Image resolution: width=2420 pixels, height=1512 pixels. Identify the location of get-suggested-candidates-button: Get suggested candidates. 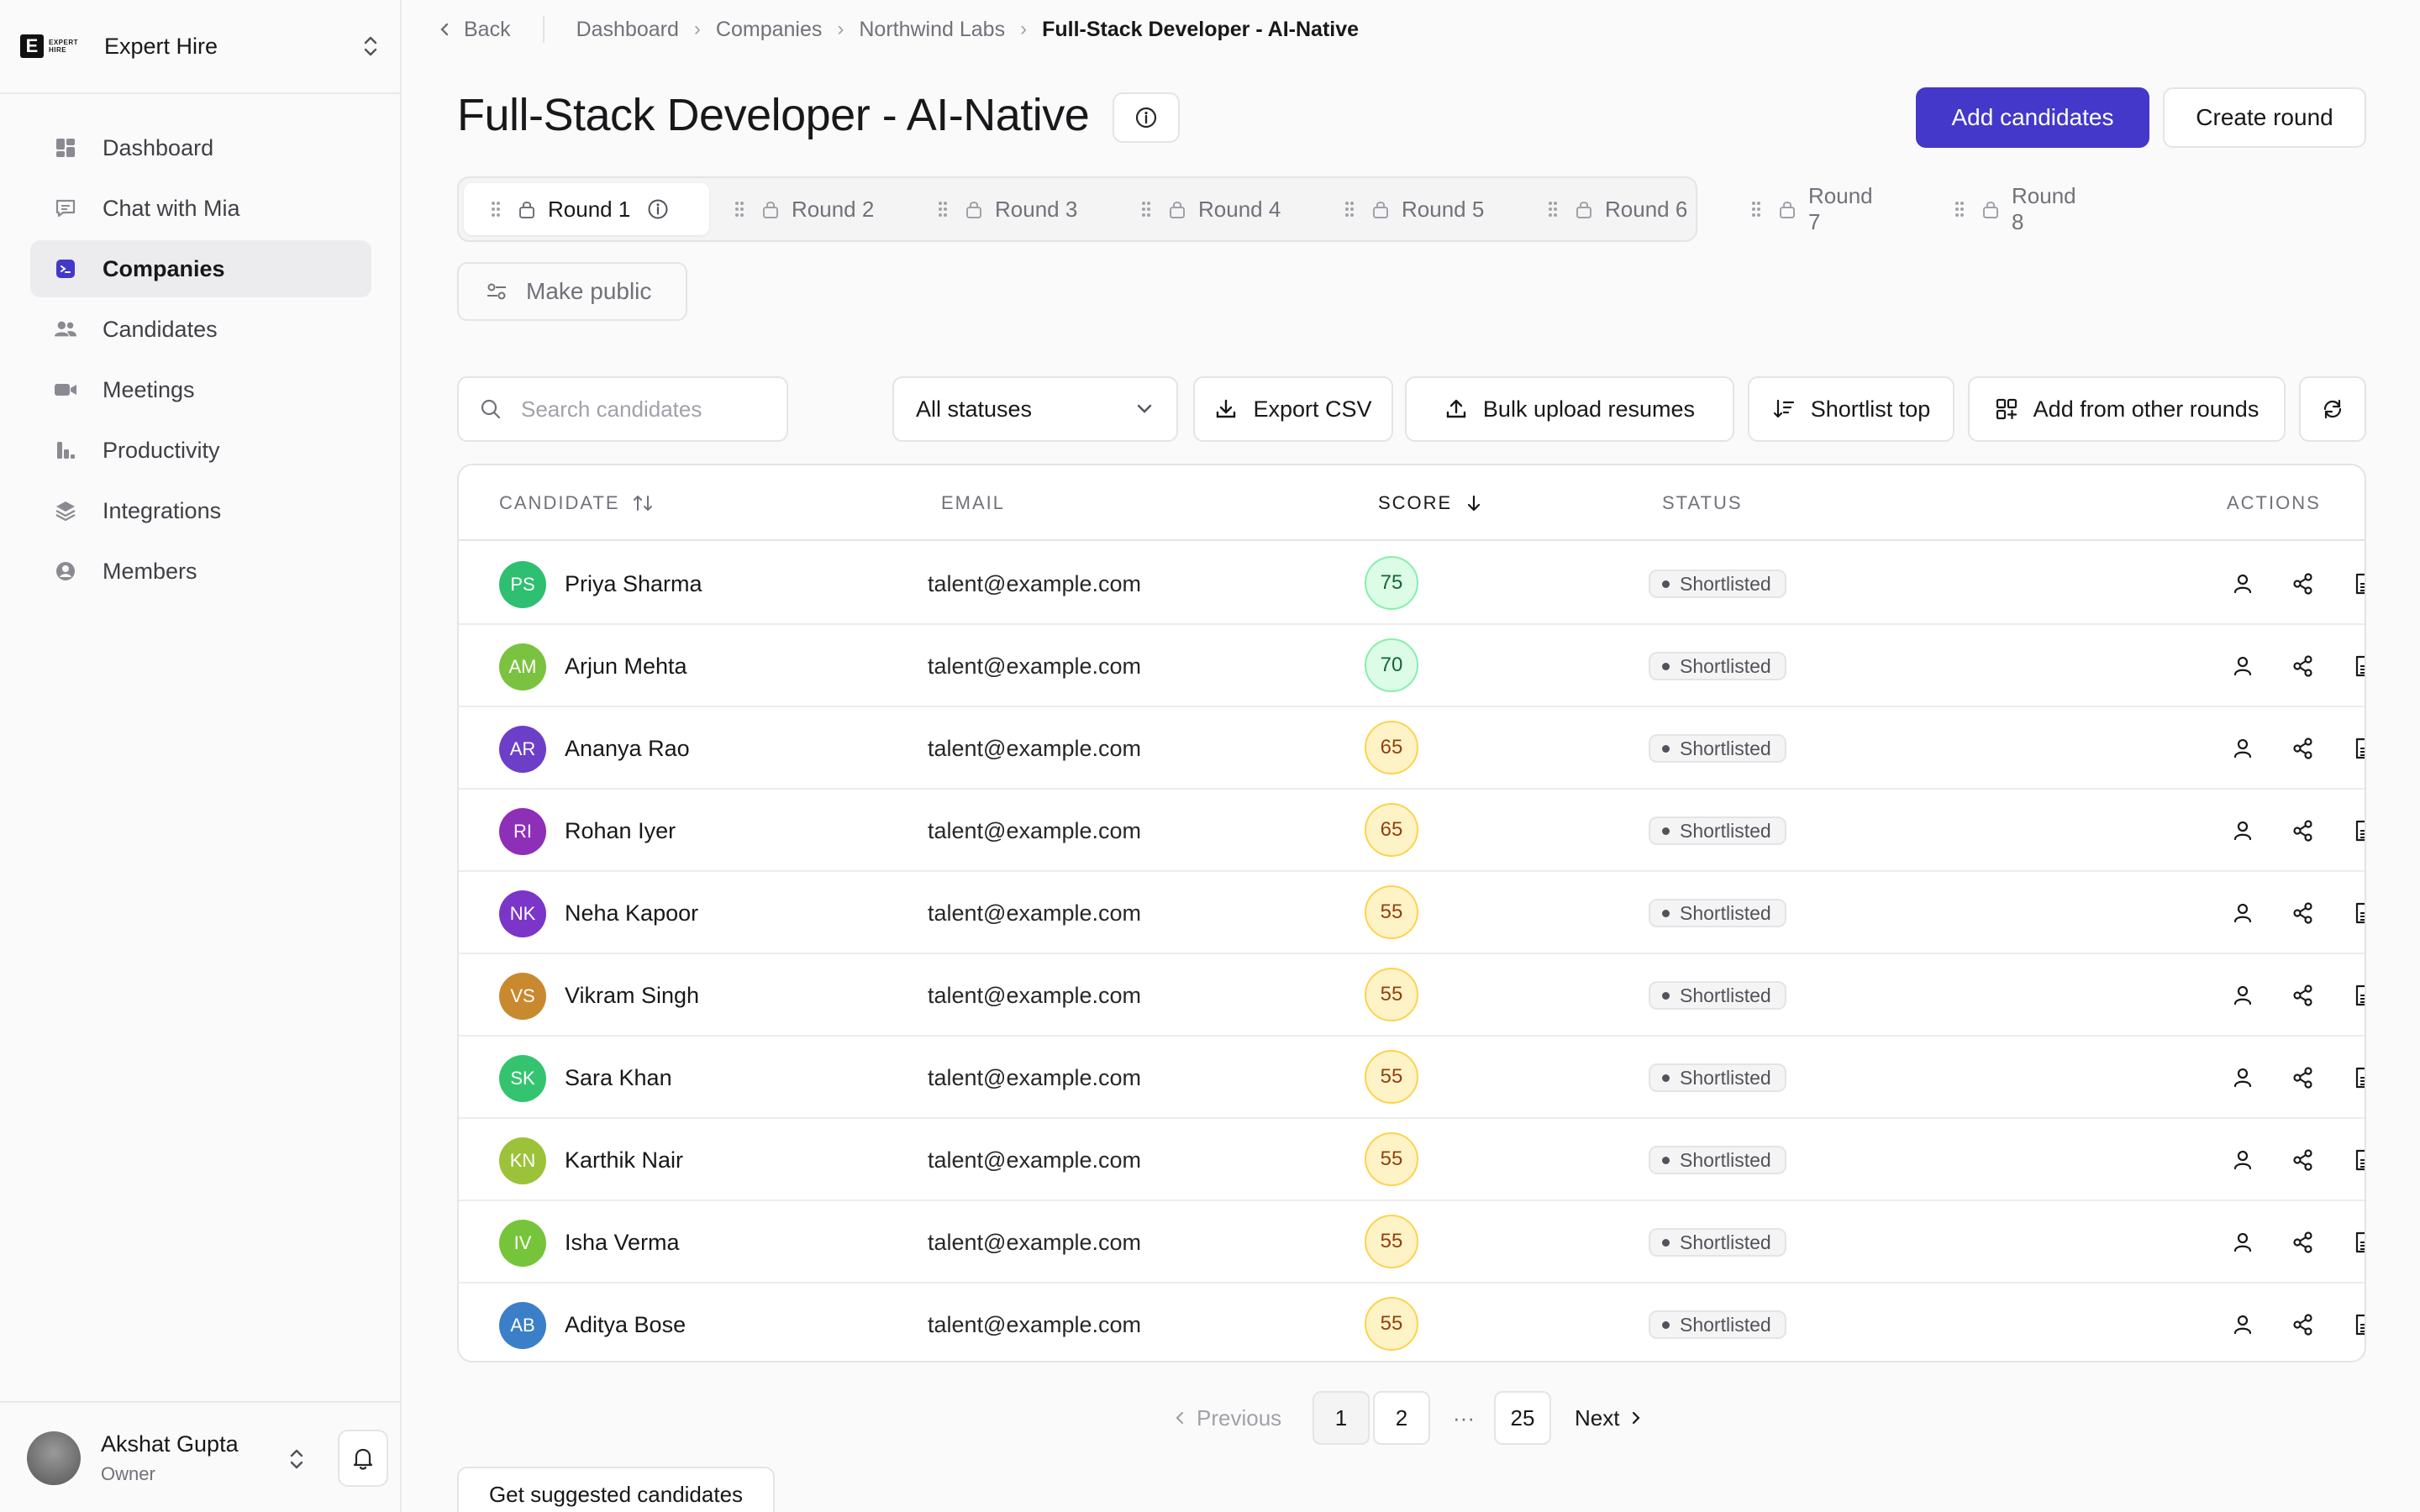
(616, 1489).